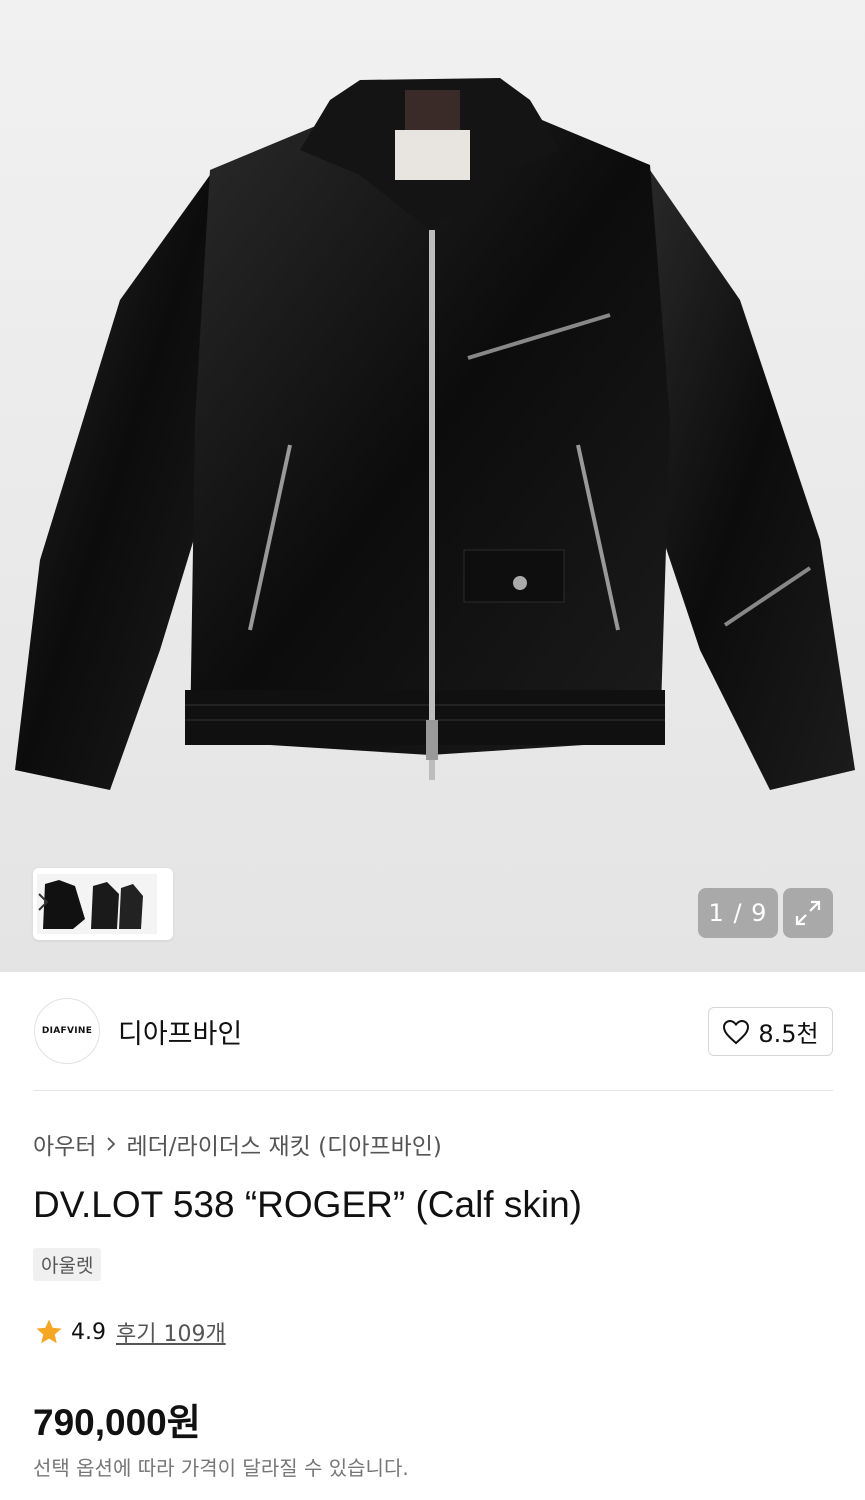 The width and height of the screenshot is (865, 1500). Describe the element at coordinates (117, 1422) in the screenshot. I see `product-price: 790,000원` at that location.